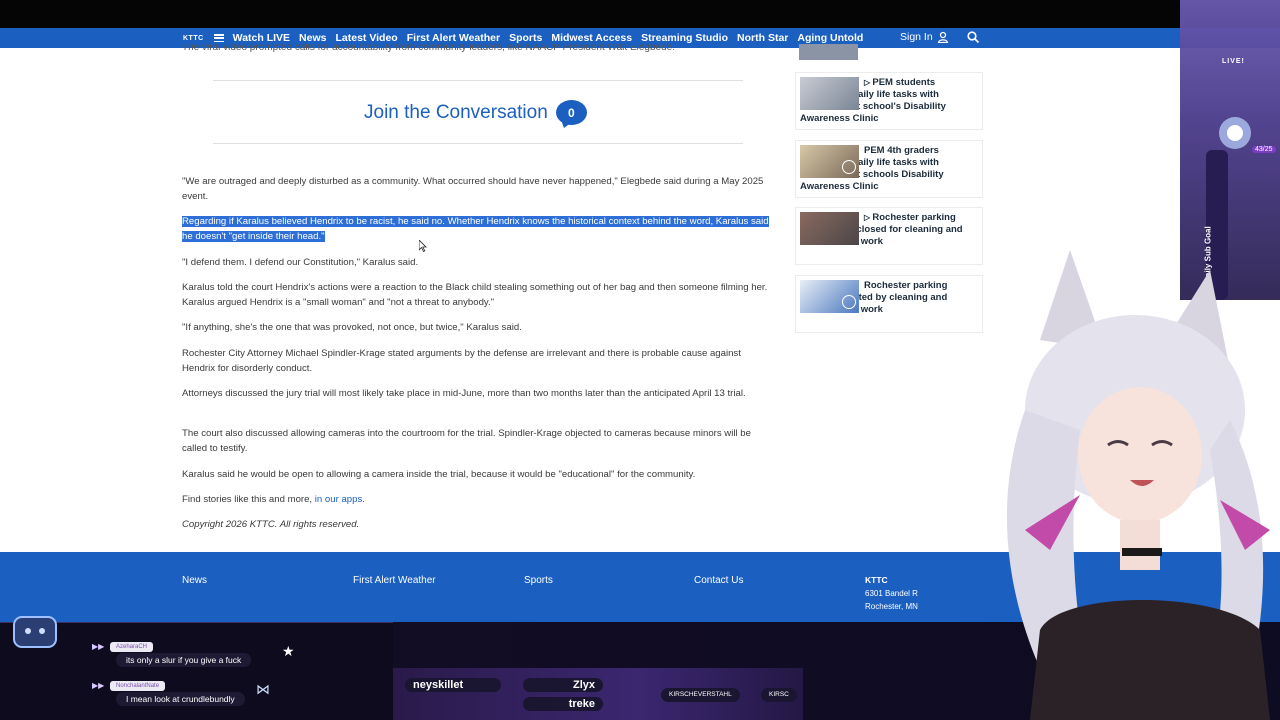 Image resolution: width=1280 pixels, height=720 pixels. I want to click on chat-username: NonchalantNate, so click(138, 686).